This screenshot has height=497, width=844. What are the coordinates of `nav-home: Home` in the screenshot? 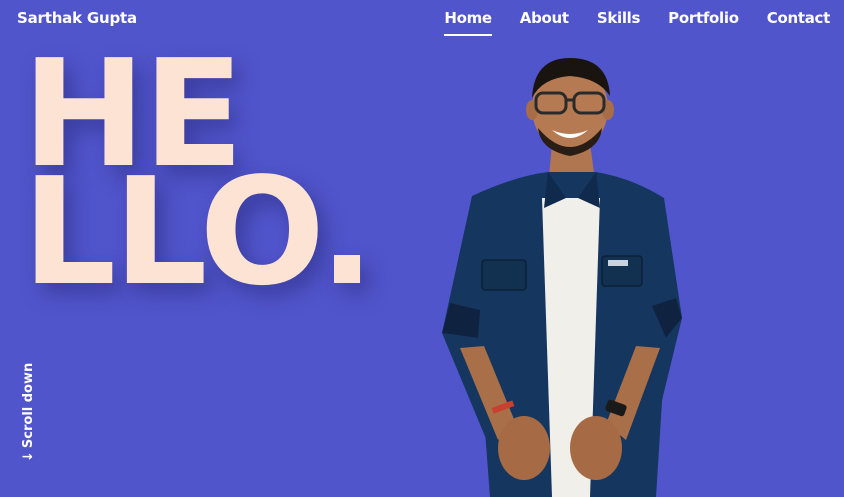 It's located at (468, 22).